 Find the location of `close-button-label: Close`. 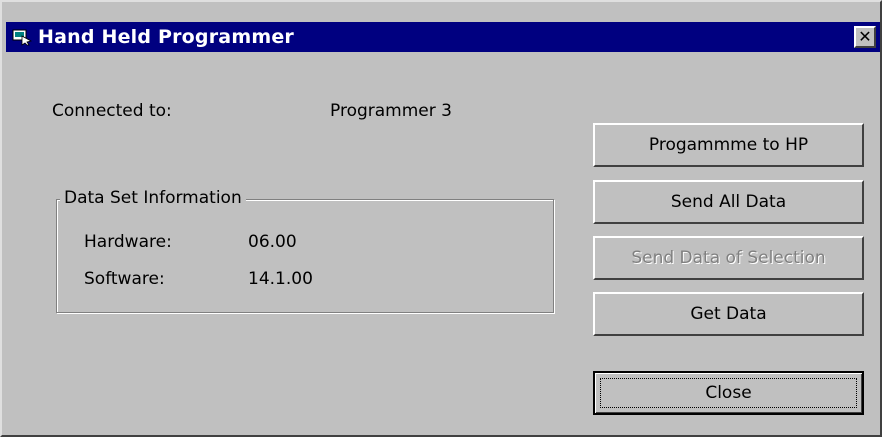

close-button-label: Close is located at coordinates (728, 393).